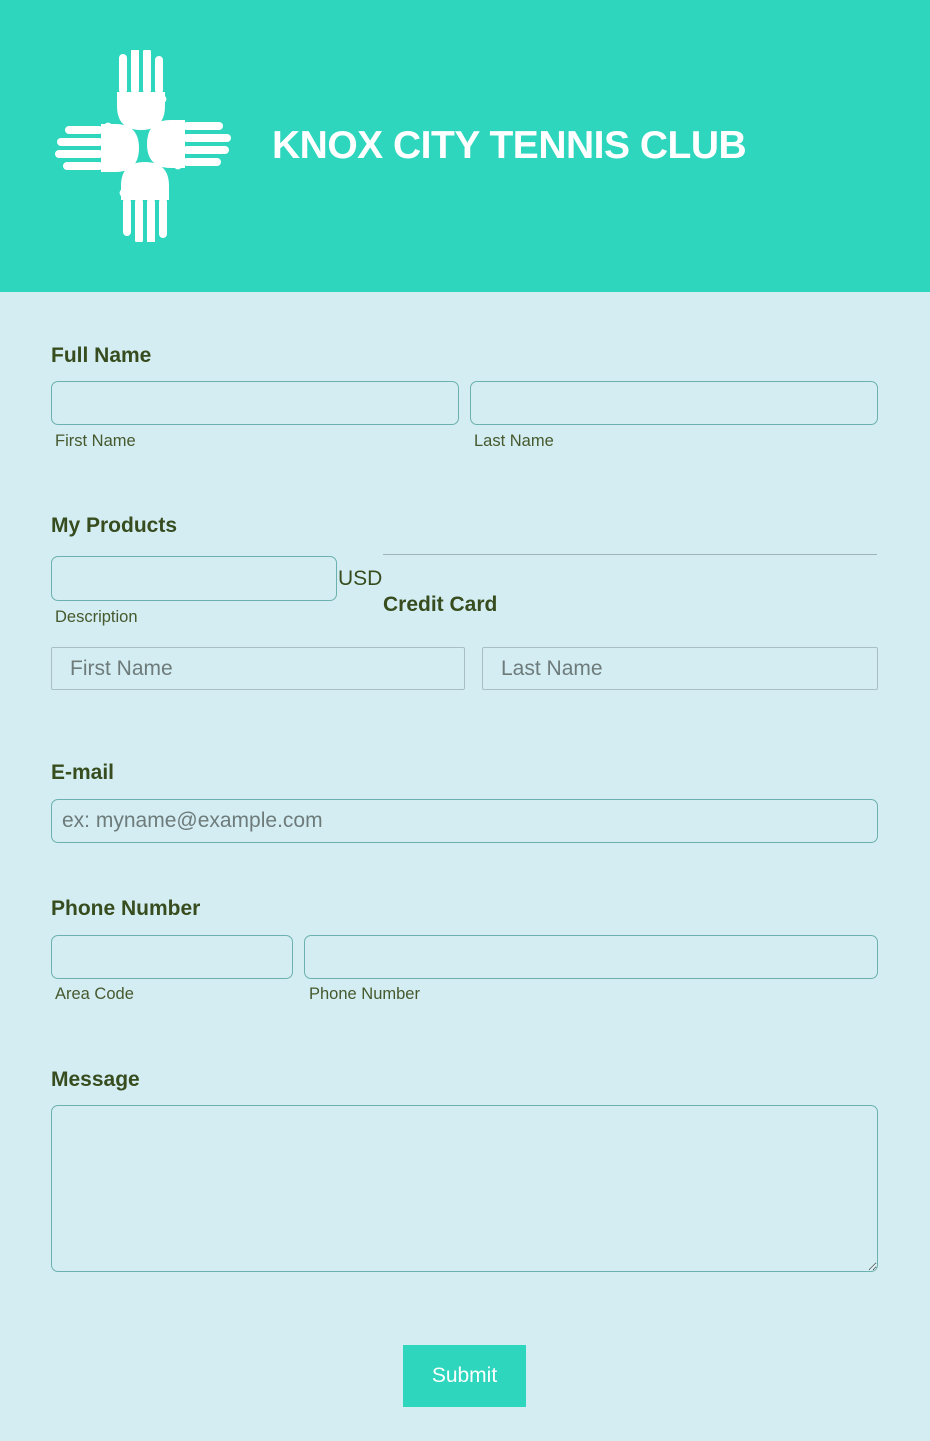 This screenshot has width=930, height=1441. What do you see at coordinates (364, 994) in the screenshot?
I see `phone-number-sublabel: Phone Number` at bounding box center [364, 994].